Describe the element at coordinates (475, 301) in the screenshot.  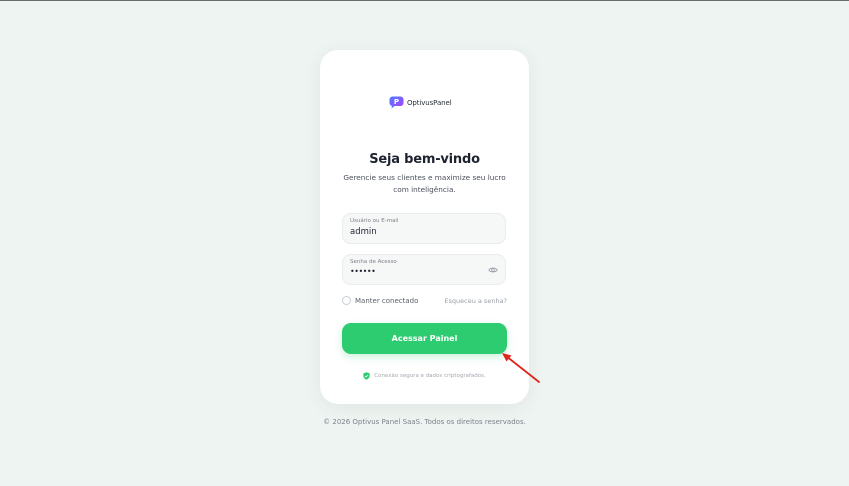
I see `forgot-password-link: Esqueceu a senha?` at that location.